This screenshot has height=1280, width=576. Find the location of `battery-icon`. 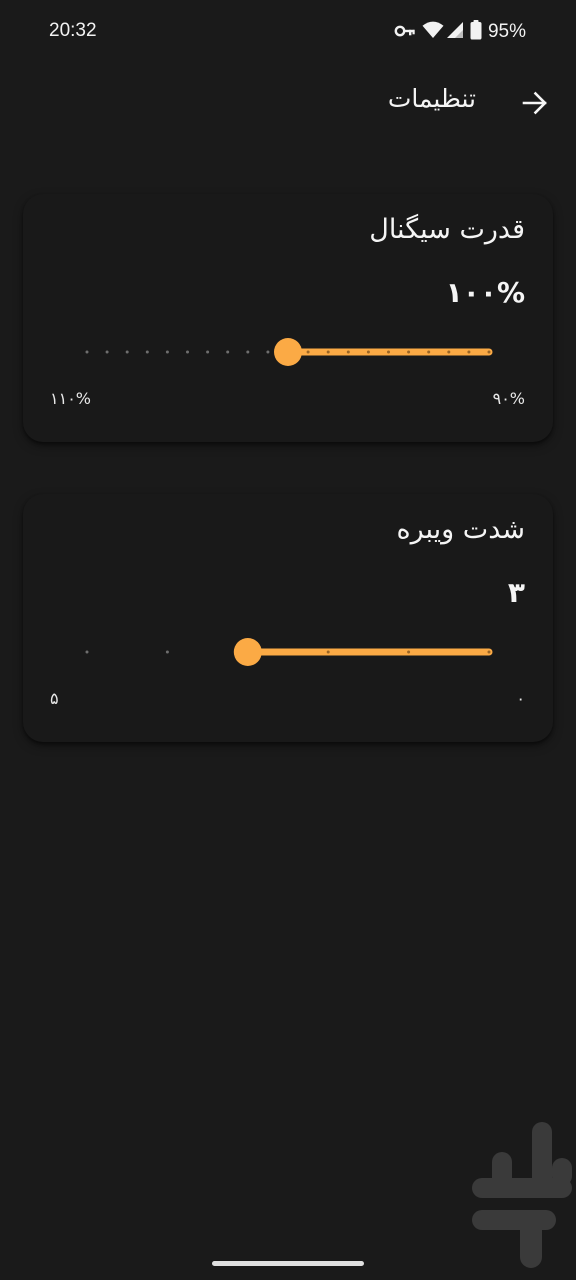

battery-icon is located at coordinates (476, 32).